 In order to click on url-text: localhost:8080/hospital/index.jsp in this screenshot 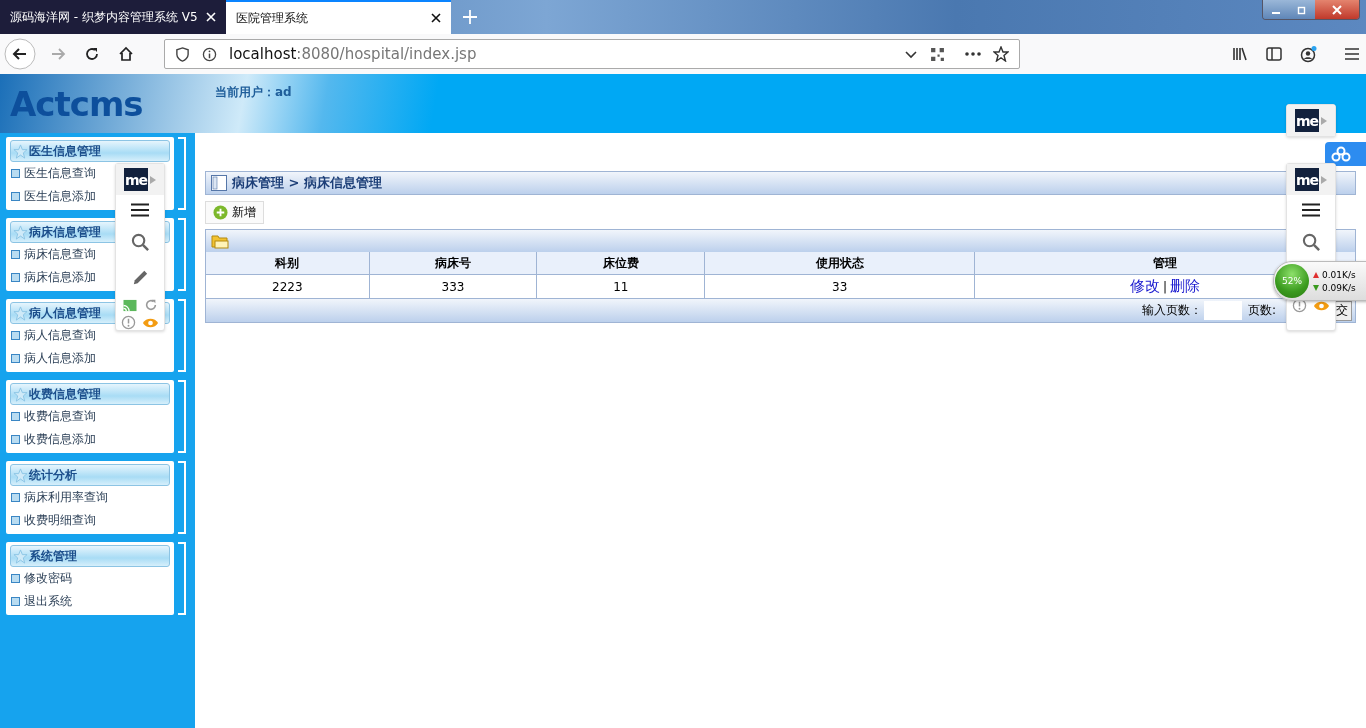, I will do `click(353, 54)`.